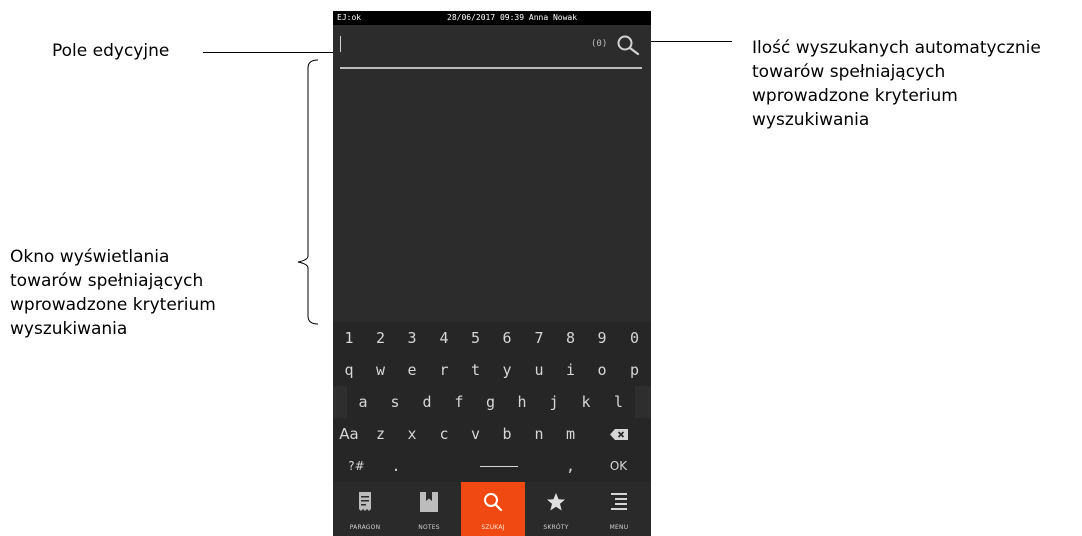 This screenshot has height=536, width=1082. What do you see at coordinates (444, 370) in the screenshot?
I see `key-r: r` at bounding box center [444, 370].